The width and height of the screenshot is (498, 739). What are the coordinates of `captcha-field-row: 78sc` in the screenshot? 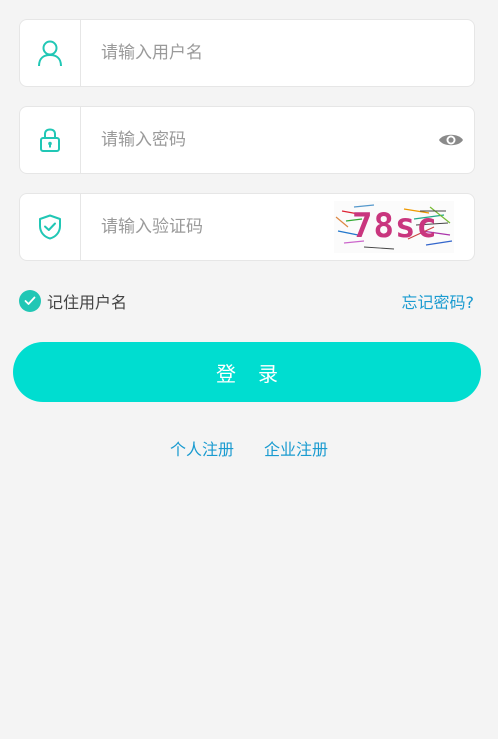 It's located at (247, 227).